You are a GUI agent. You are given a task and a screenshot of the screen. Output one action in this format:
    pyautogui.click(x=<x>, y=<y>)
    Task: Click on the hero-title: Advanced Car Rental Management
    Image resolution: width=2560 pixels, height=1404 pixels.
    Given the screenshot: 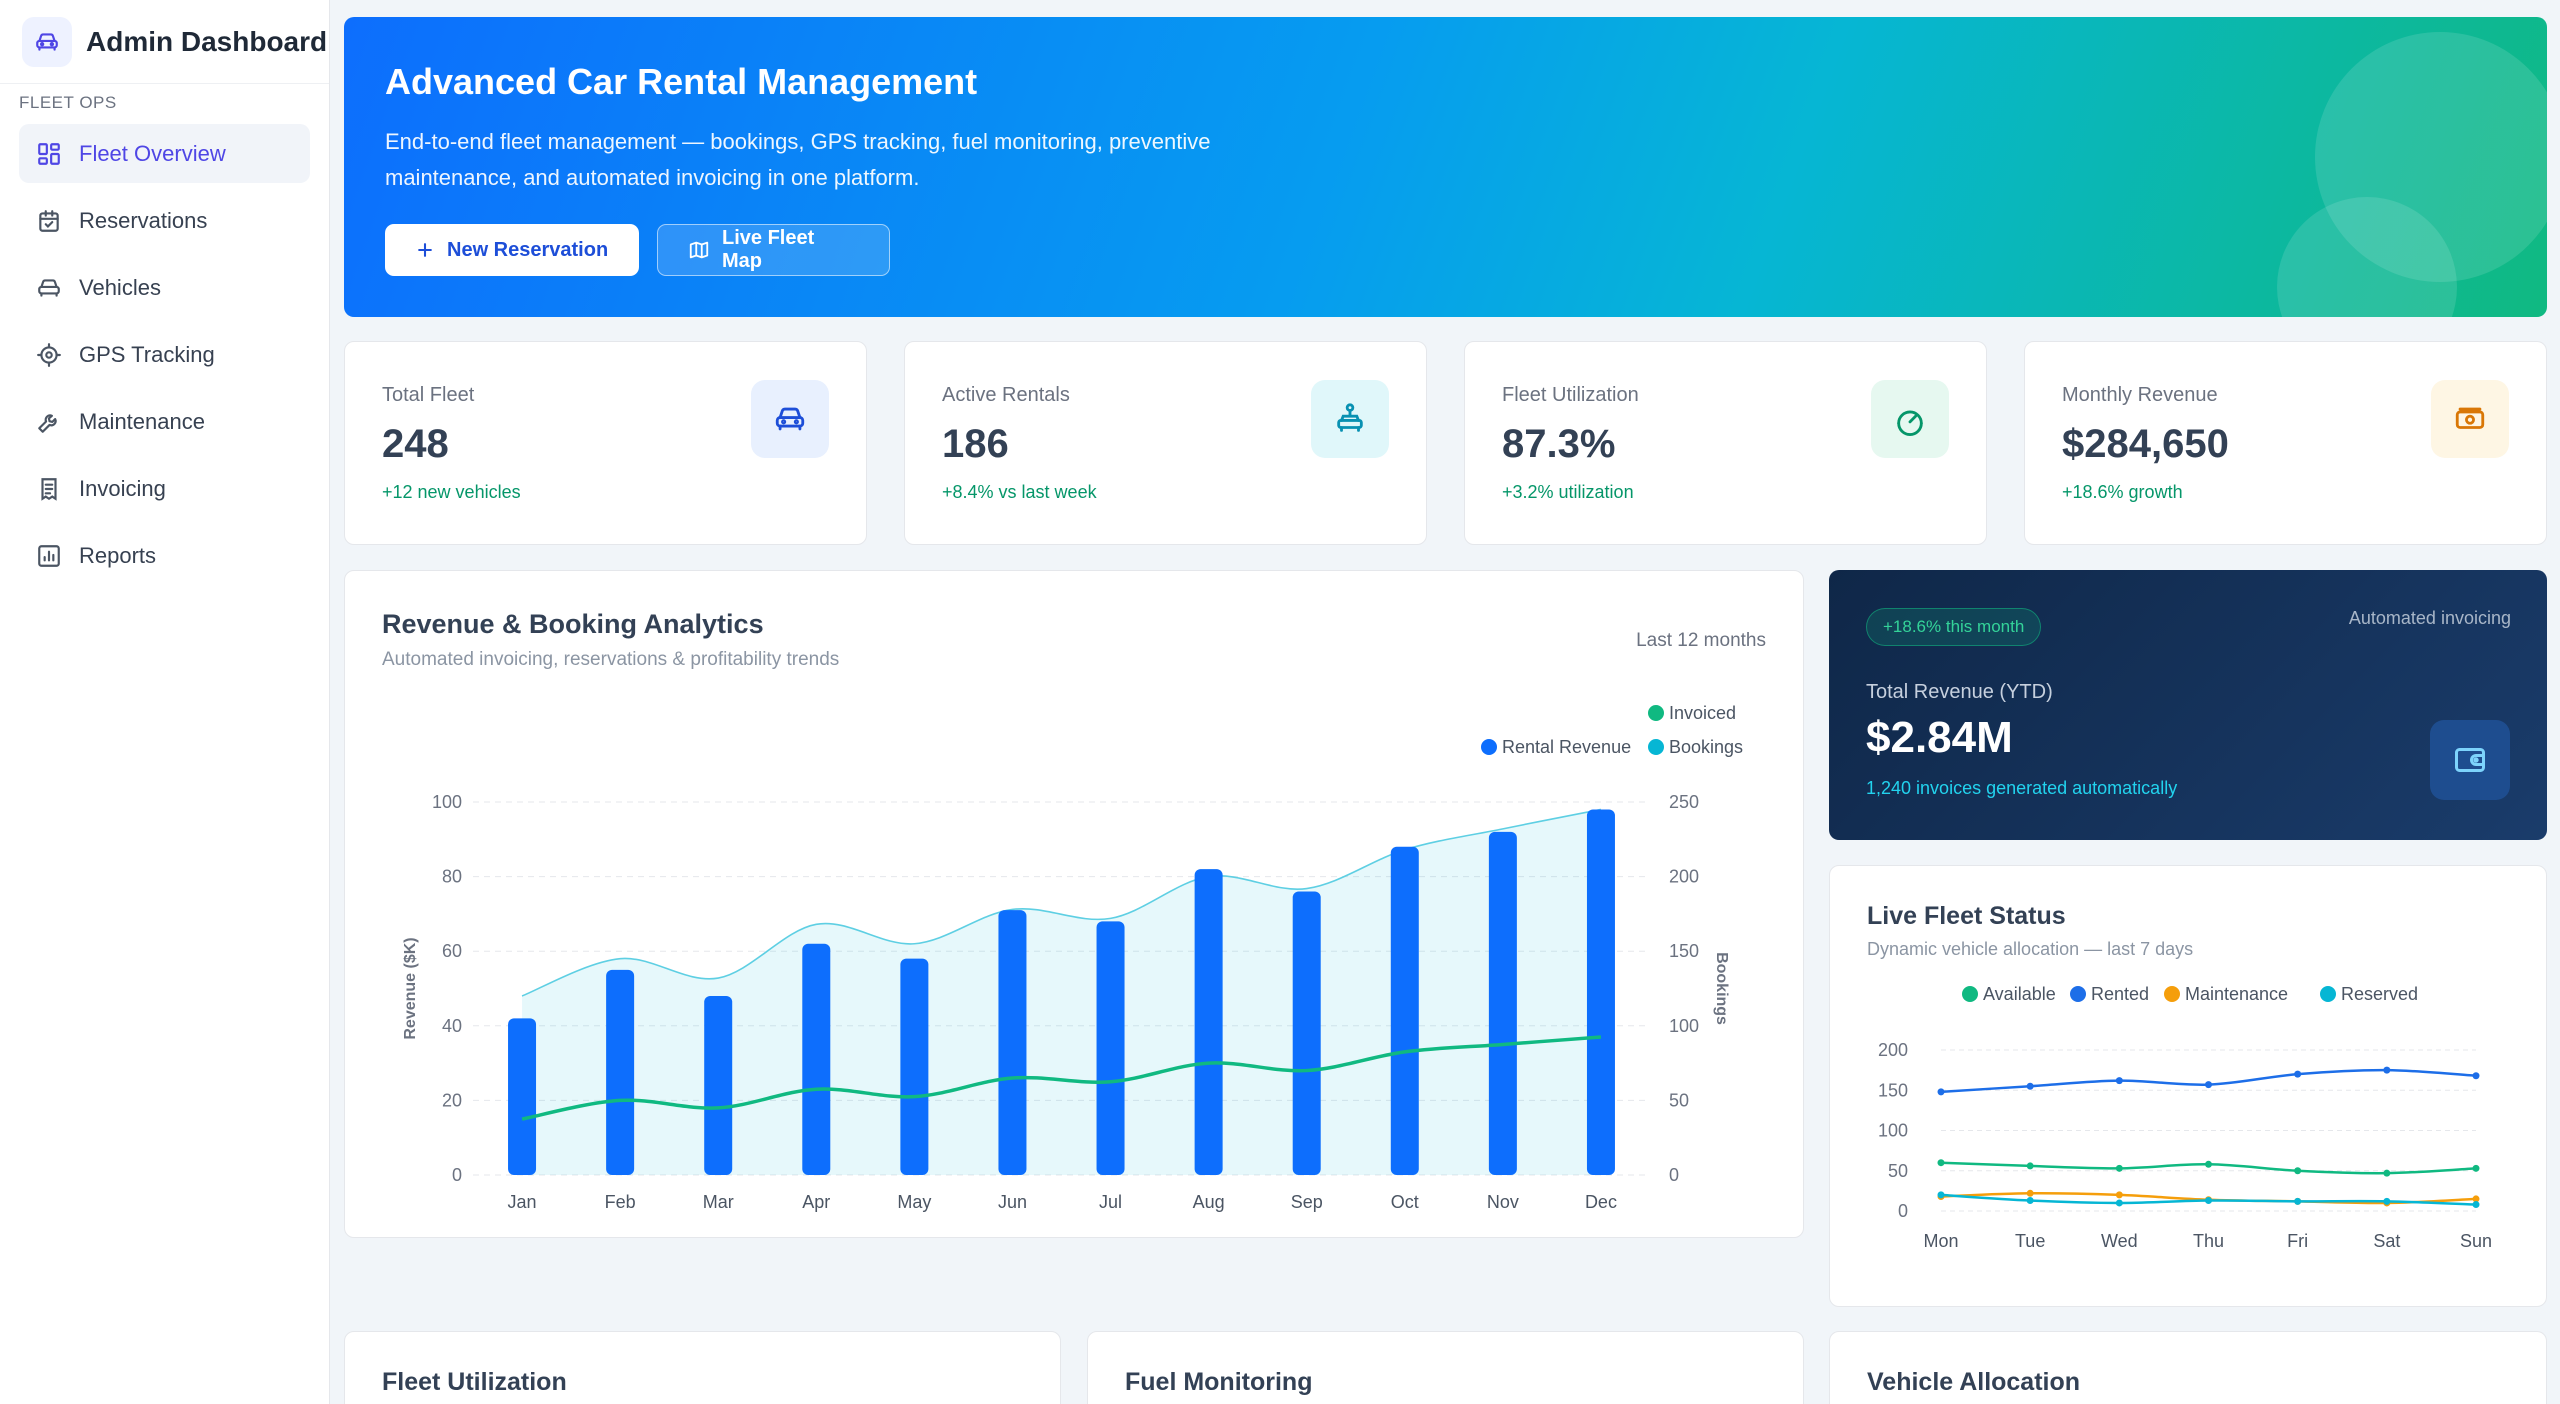 What is the action you would take?
    pyautogui.click(x=681, y=81)
    